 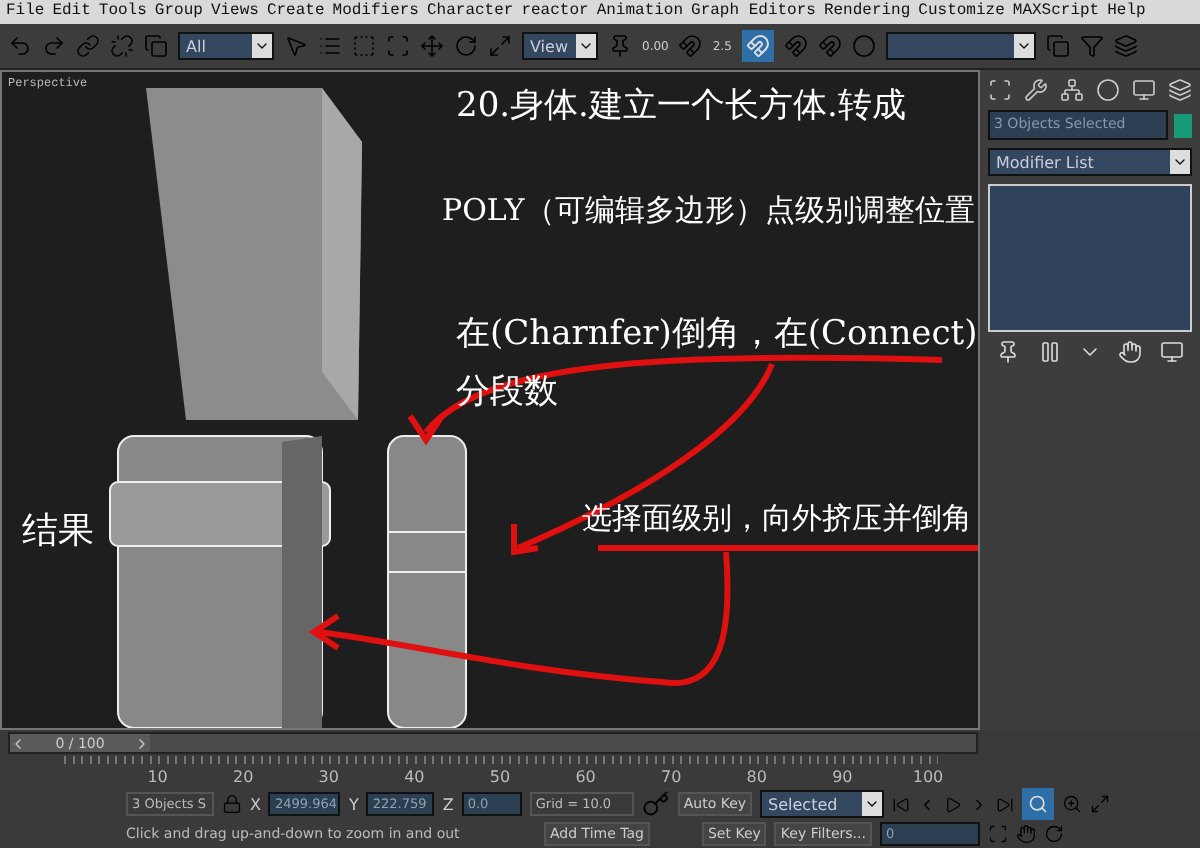 What do you see at coordinates (640, 12) in the screenshot?
I see `menu-item: Animation` at bounding box center [640, 12].